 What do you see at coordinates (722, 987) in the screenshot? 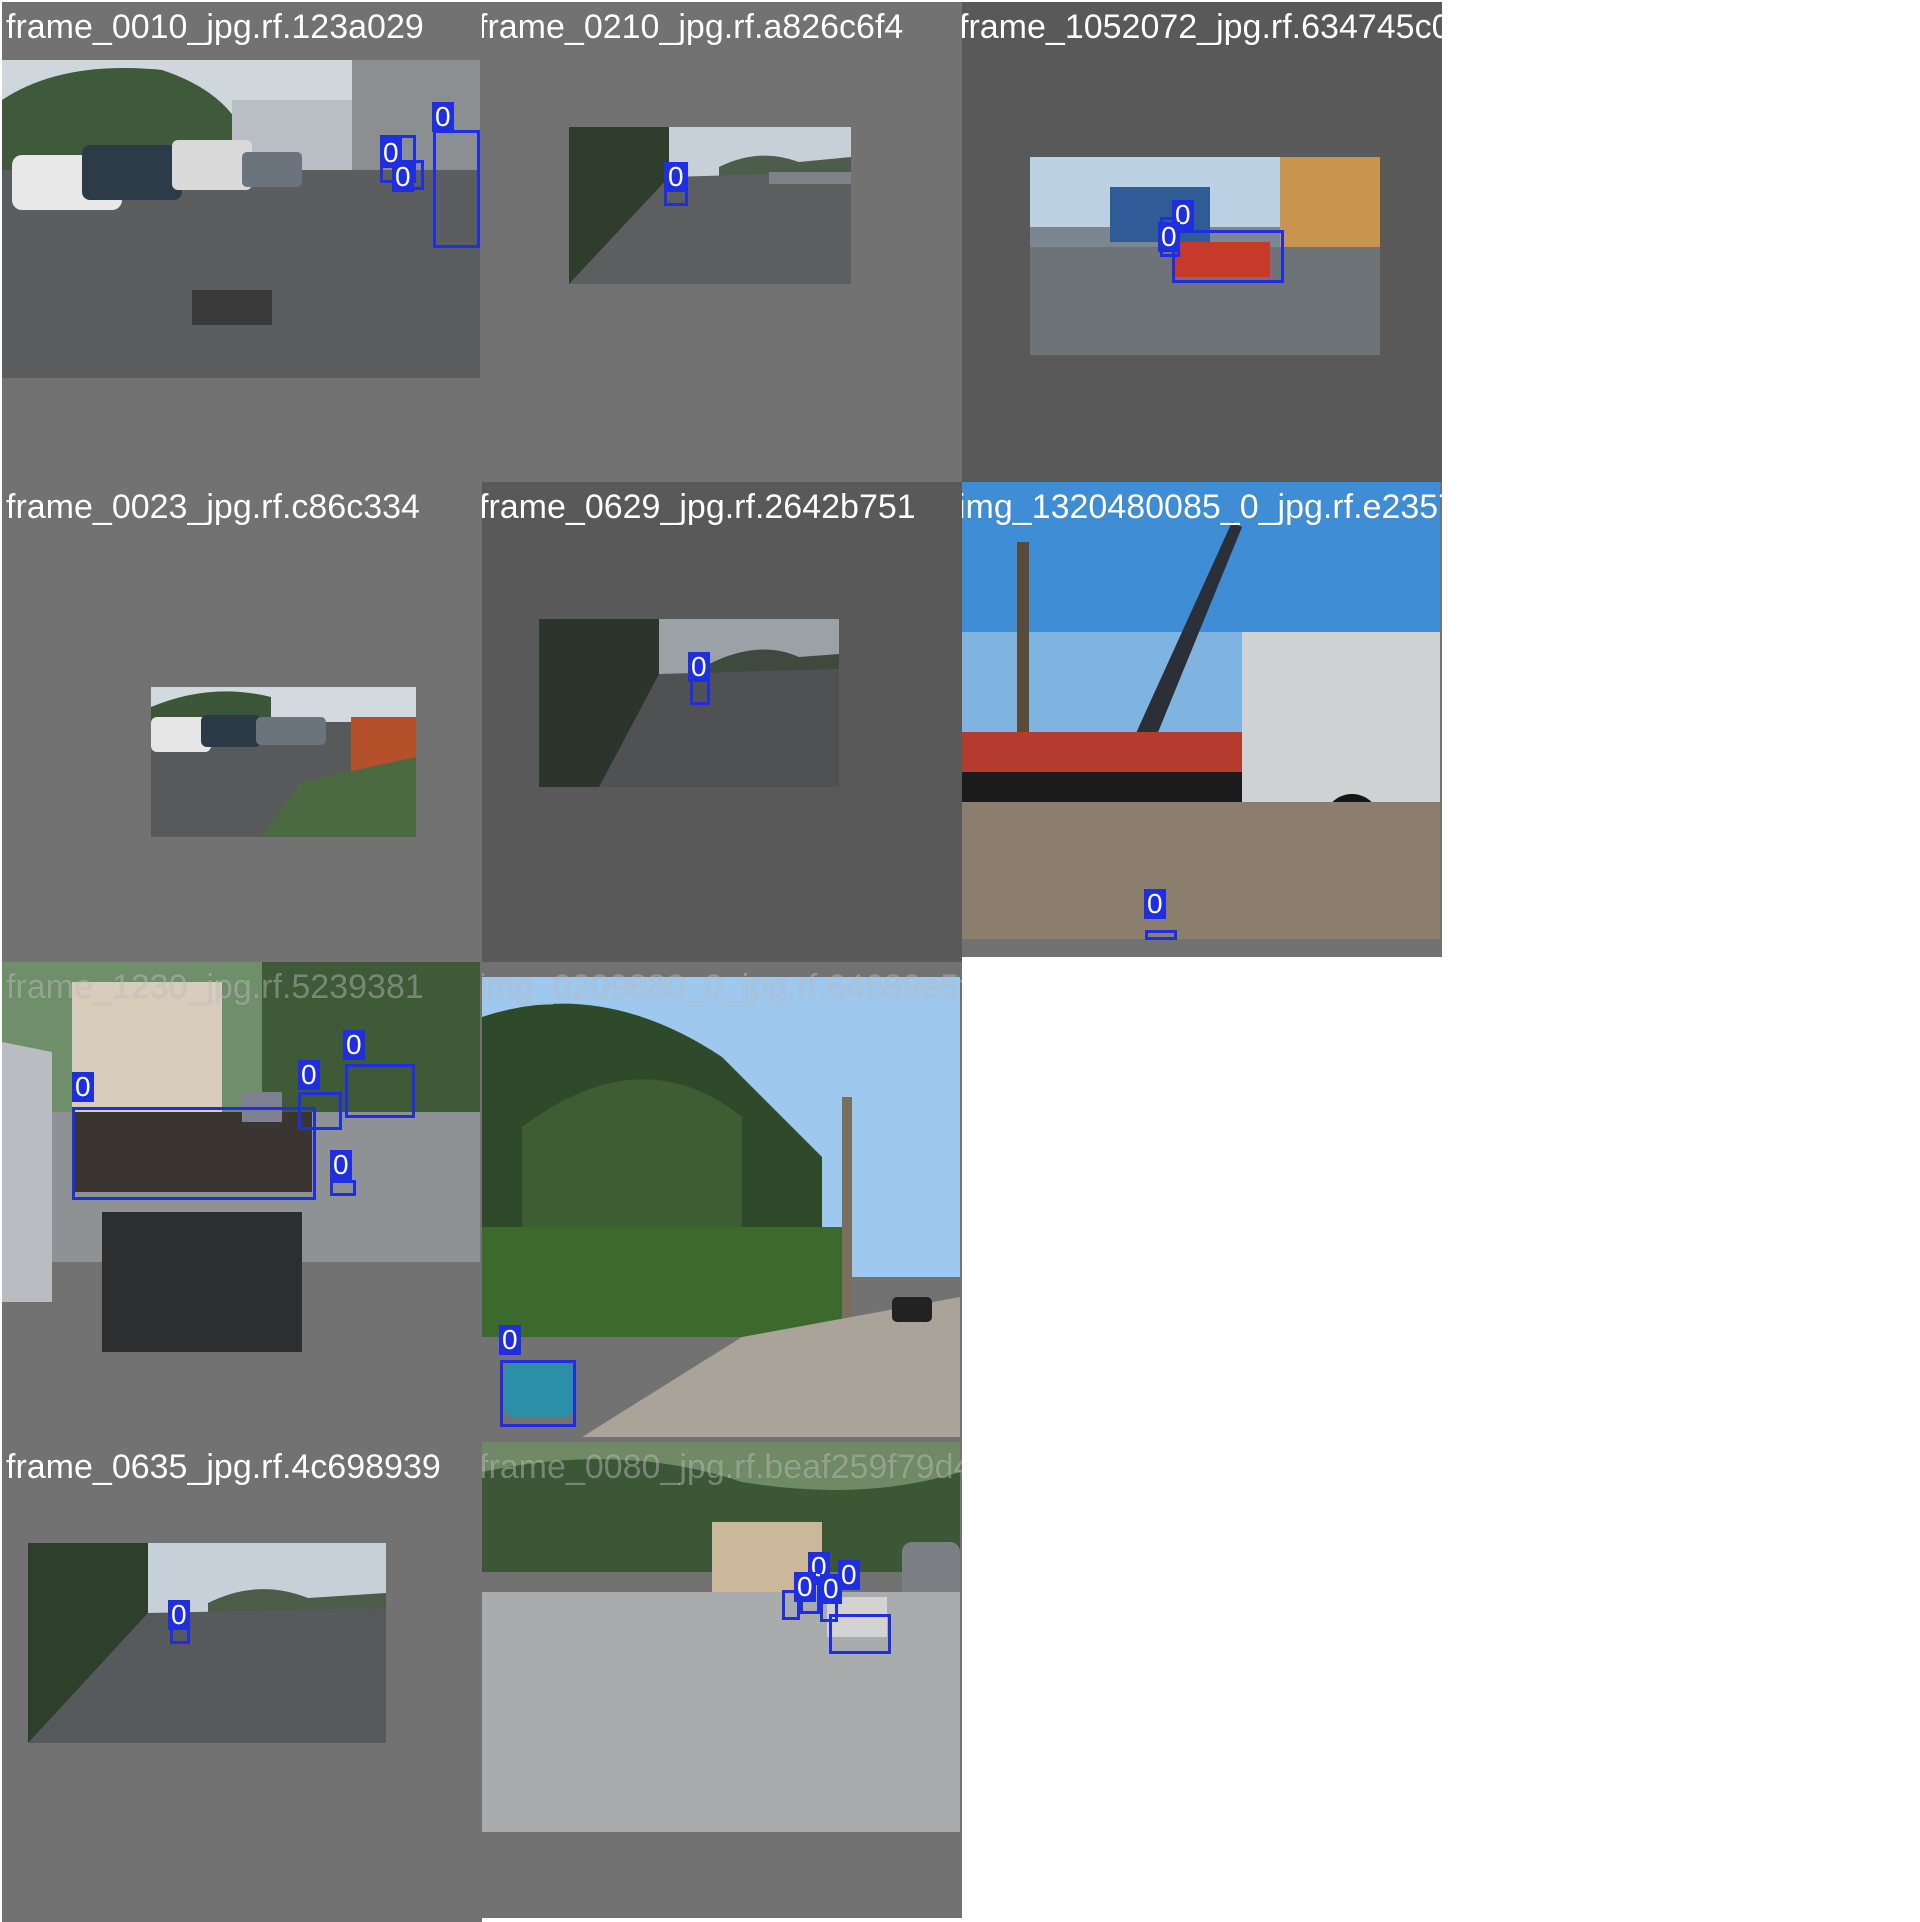
I see `tile-title: img_0209880_0_jpg.rf.64689e5f7d2c03b4` at bounding box center [722, 987].